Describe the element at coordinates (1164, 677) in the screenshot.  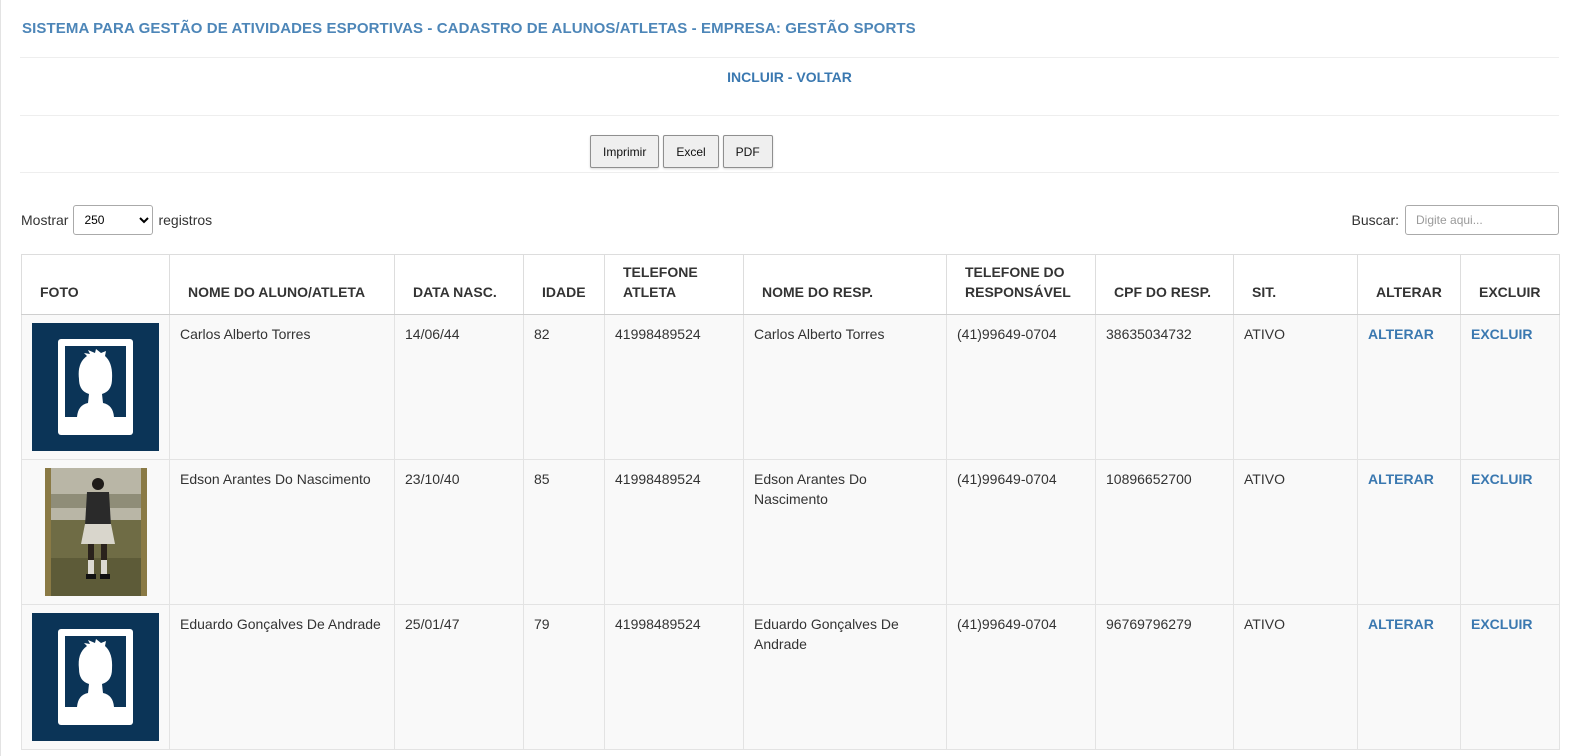
I see `cell-cpf-resp: 96769796279` at that location.